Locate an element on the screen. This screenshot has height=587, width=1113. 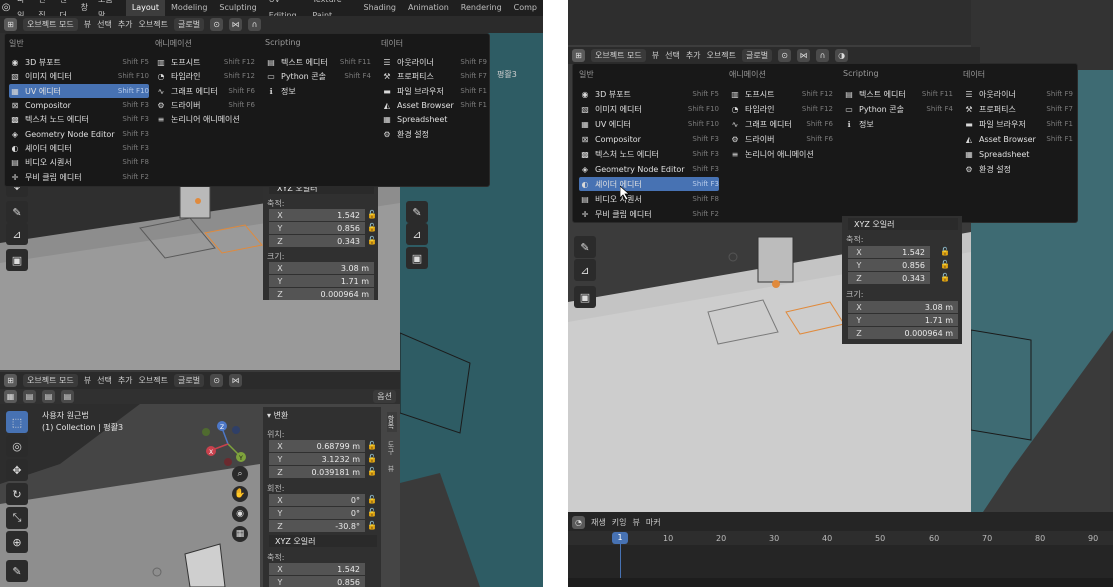
select-mode-icon: ▤ is located at coordinates (67, 396).